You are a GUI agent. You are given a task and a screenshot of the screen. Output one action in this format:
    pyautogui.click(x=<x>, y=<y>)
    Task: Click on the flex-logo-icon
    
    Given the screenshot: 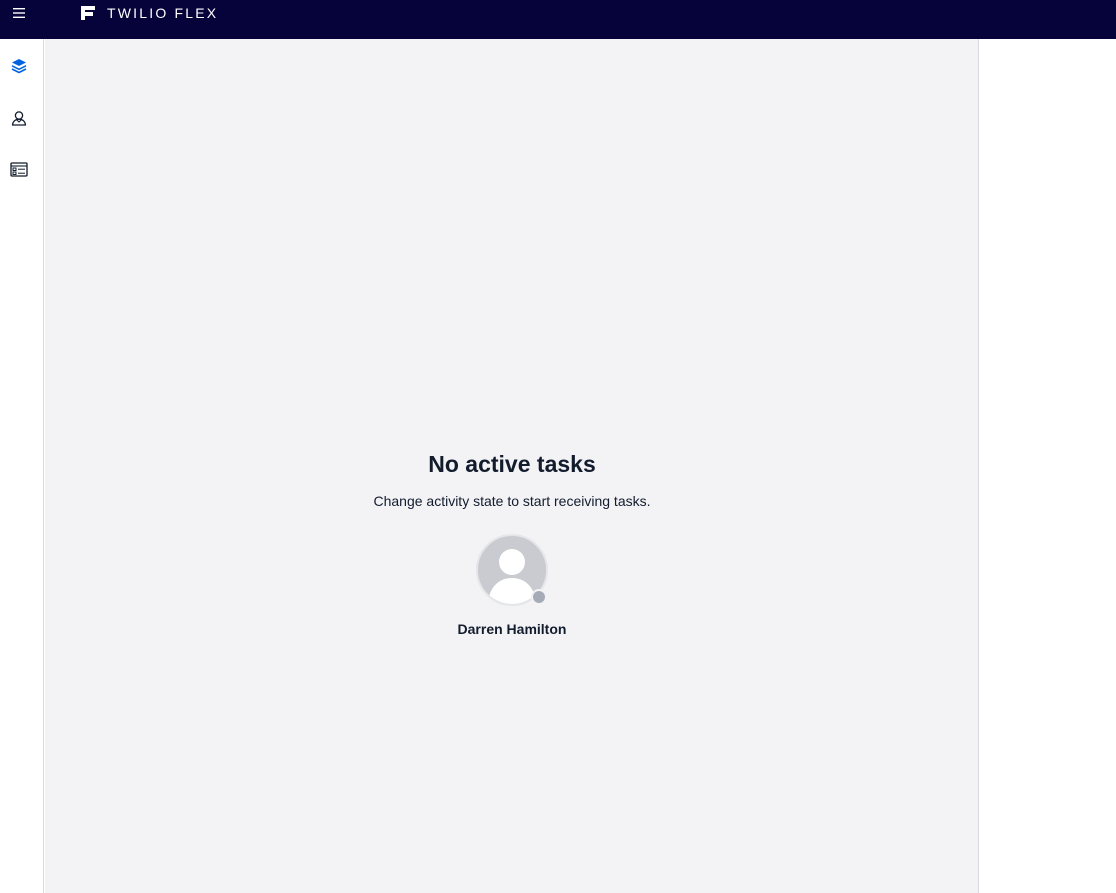 What is the action you would take?
    pyautogui.click(x=88, y=13)
    